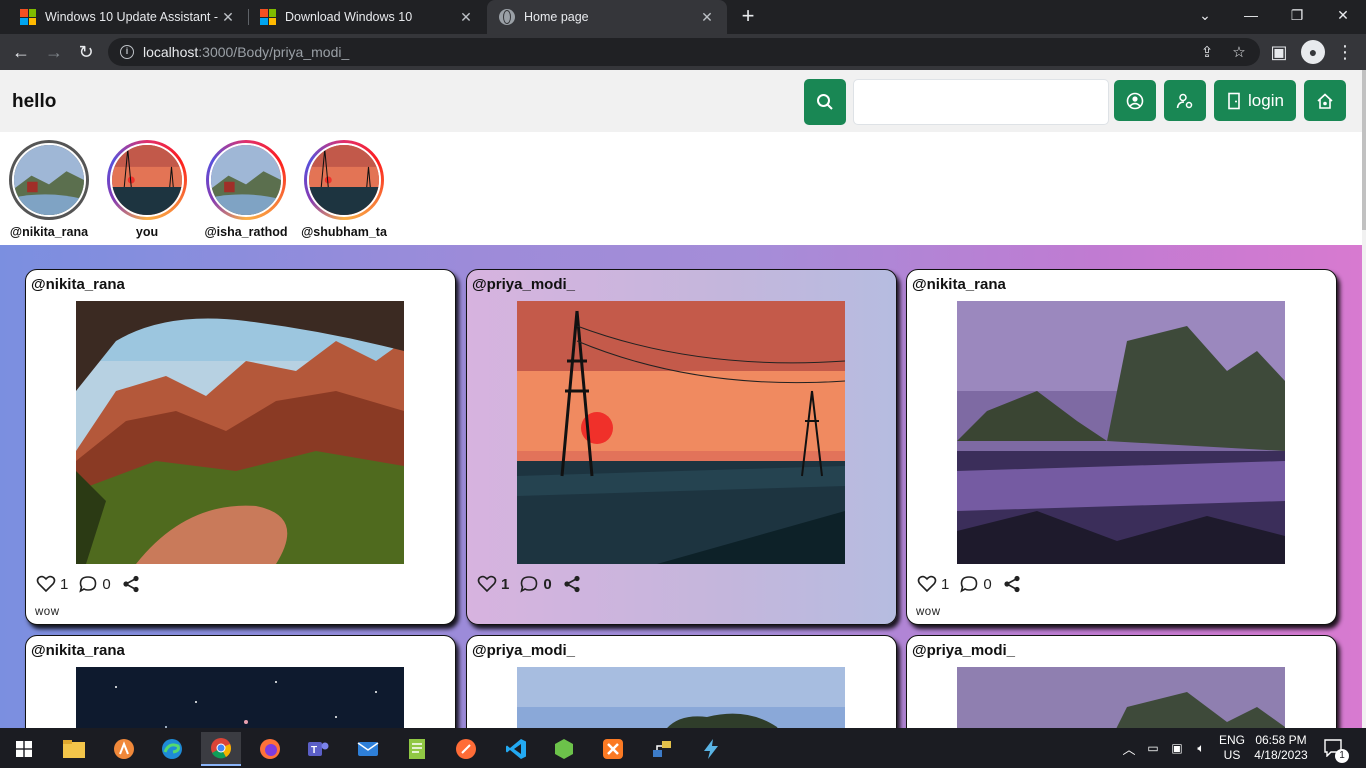  What do you see at coordinates (1266, 100) in the screenshot?
I see `login-label: login` at bounding box center [1266, 100].